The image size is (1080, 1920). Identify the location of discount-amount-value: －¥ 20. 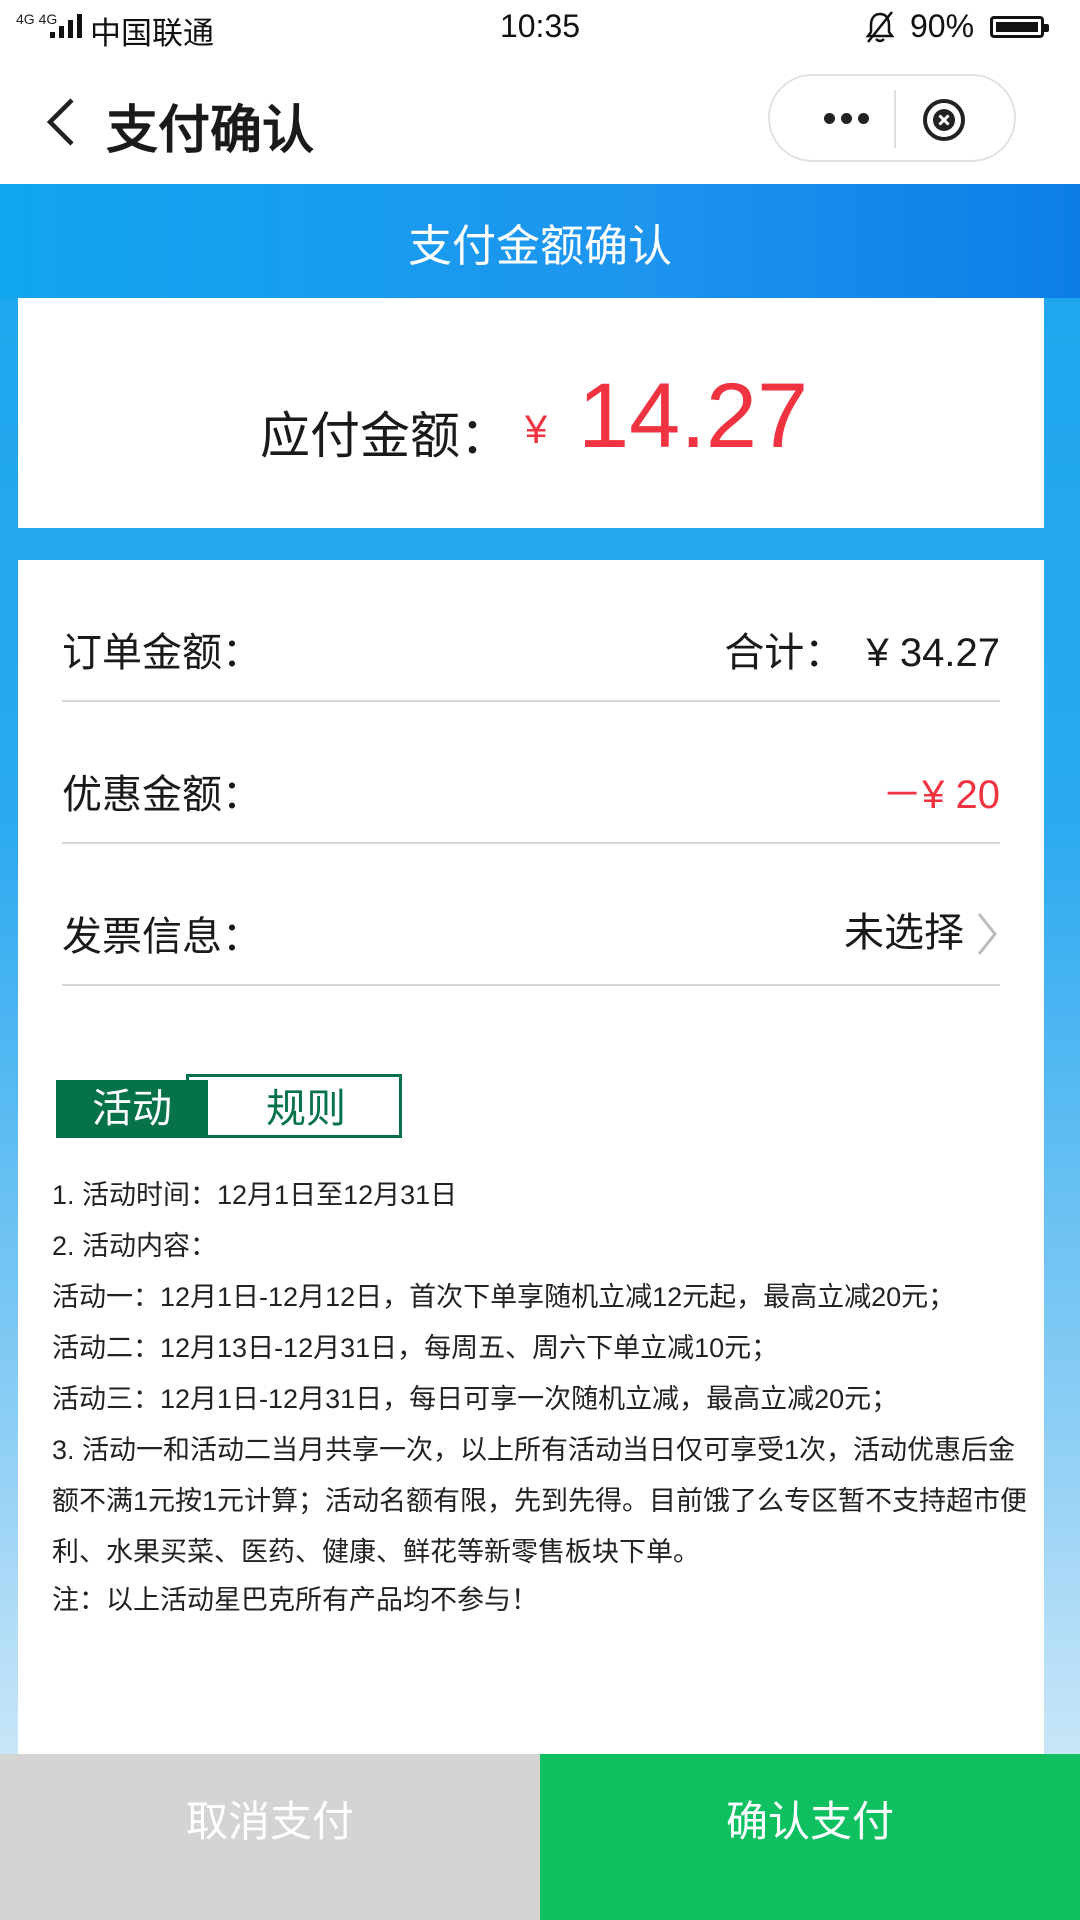
(941, 795).